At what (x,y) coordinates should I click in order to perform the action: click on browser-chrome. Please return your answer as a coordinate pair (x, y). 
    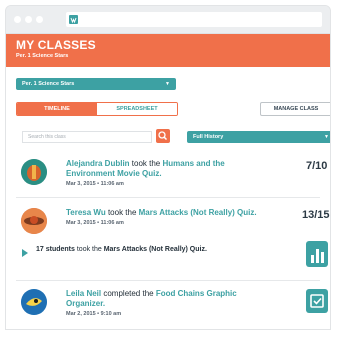
    Looking at the image, I should click on (168, 20).